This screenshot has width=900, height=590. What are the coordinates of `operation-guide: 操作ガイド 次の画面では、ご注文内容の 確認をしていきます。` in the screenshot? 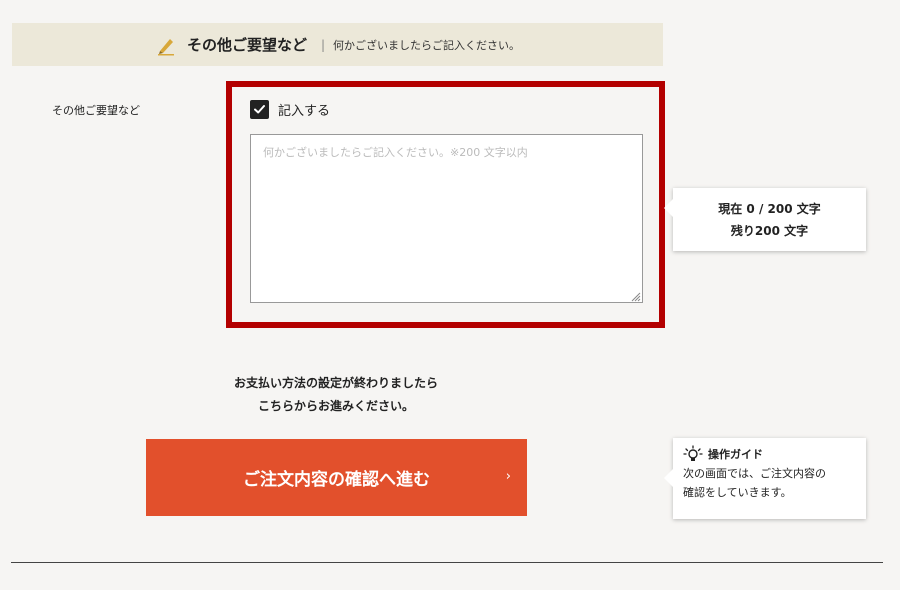 It's located at (765, 478).